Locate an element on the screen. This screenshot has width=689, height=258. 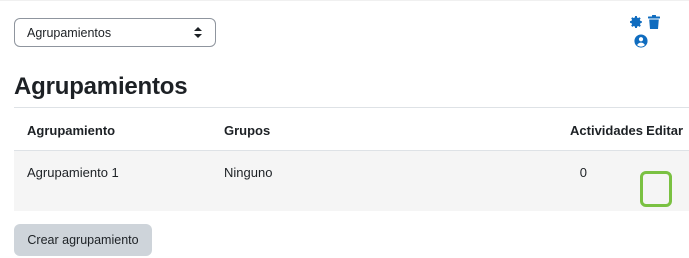
select-caret-icon is located at coordinates (198, 32).